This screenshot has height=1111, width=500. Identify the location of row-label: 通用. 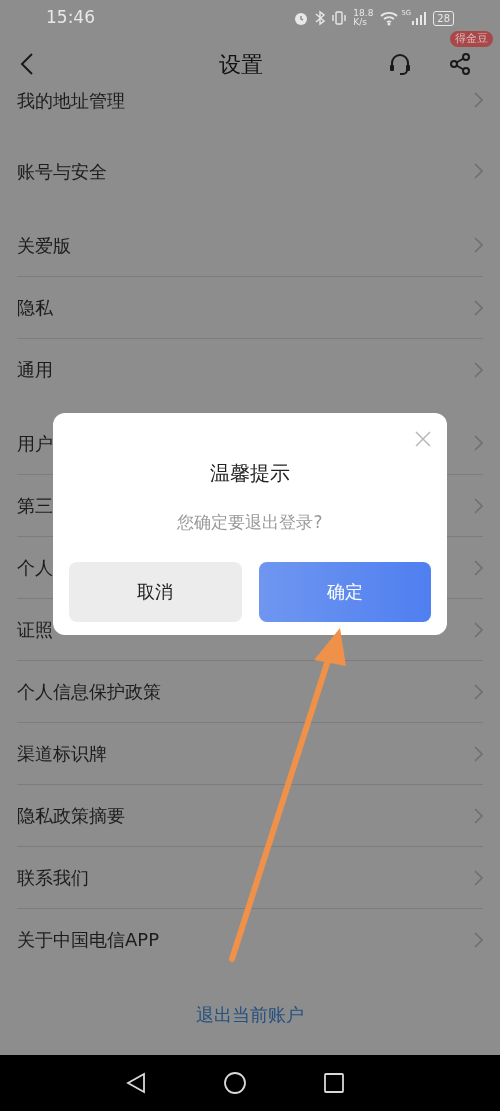
(35, 370).